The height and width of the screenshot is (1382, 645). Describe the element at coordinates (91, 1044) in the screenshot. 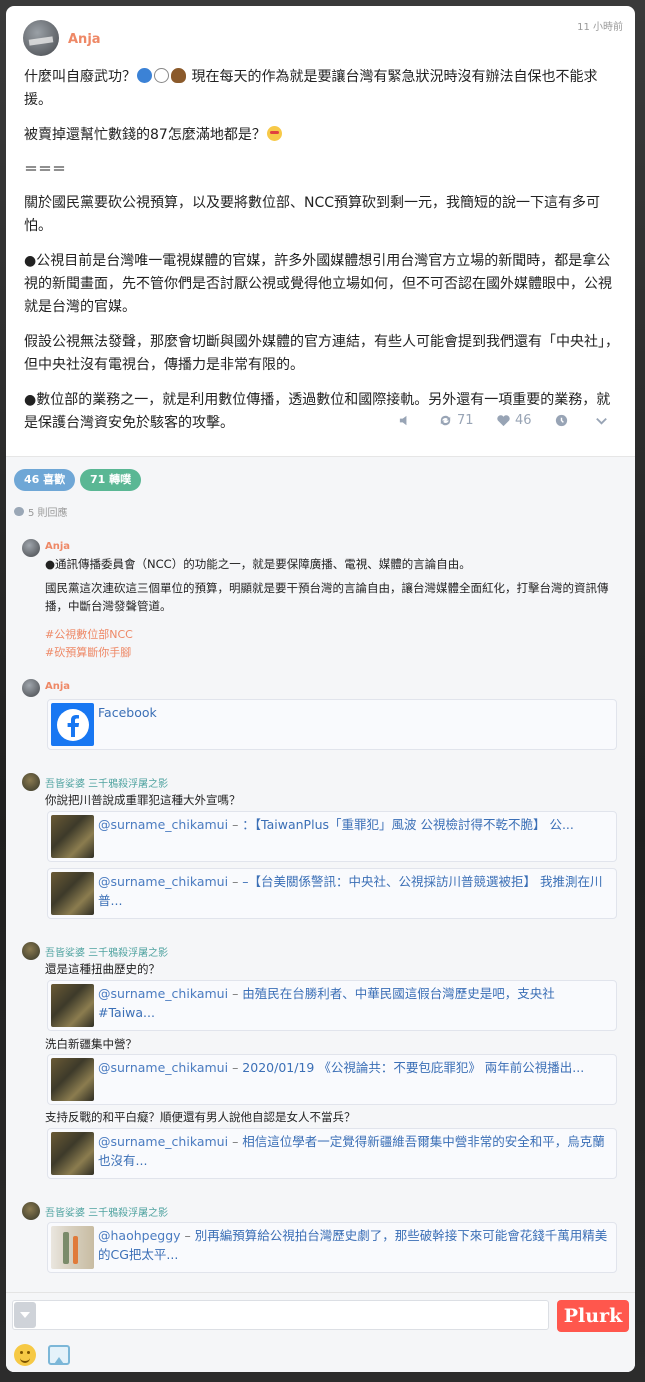

I see `response-text: 洗白新疆集中營？` at that location.